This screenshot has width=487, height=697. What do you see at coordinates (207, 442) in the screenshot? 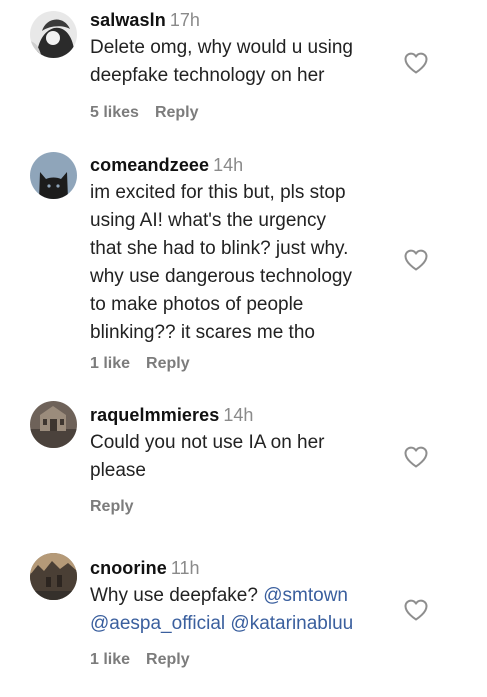
I see `comment-text-line: Could you not use IA on her` at bounding box center [207, 442].